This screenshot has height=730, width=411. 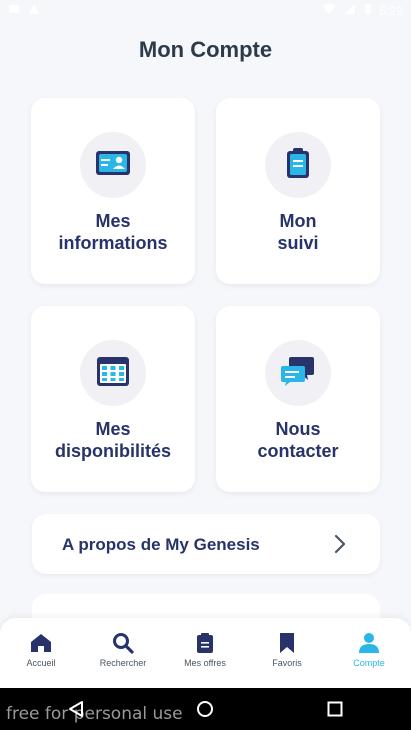 What do you see at coordinates (287, 643) in the screenshot?
I see `bookmark-icon` at bounding box center [287, 643].